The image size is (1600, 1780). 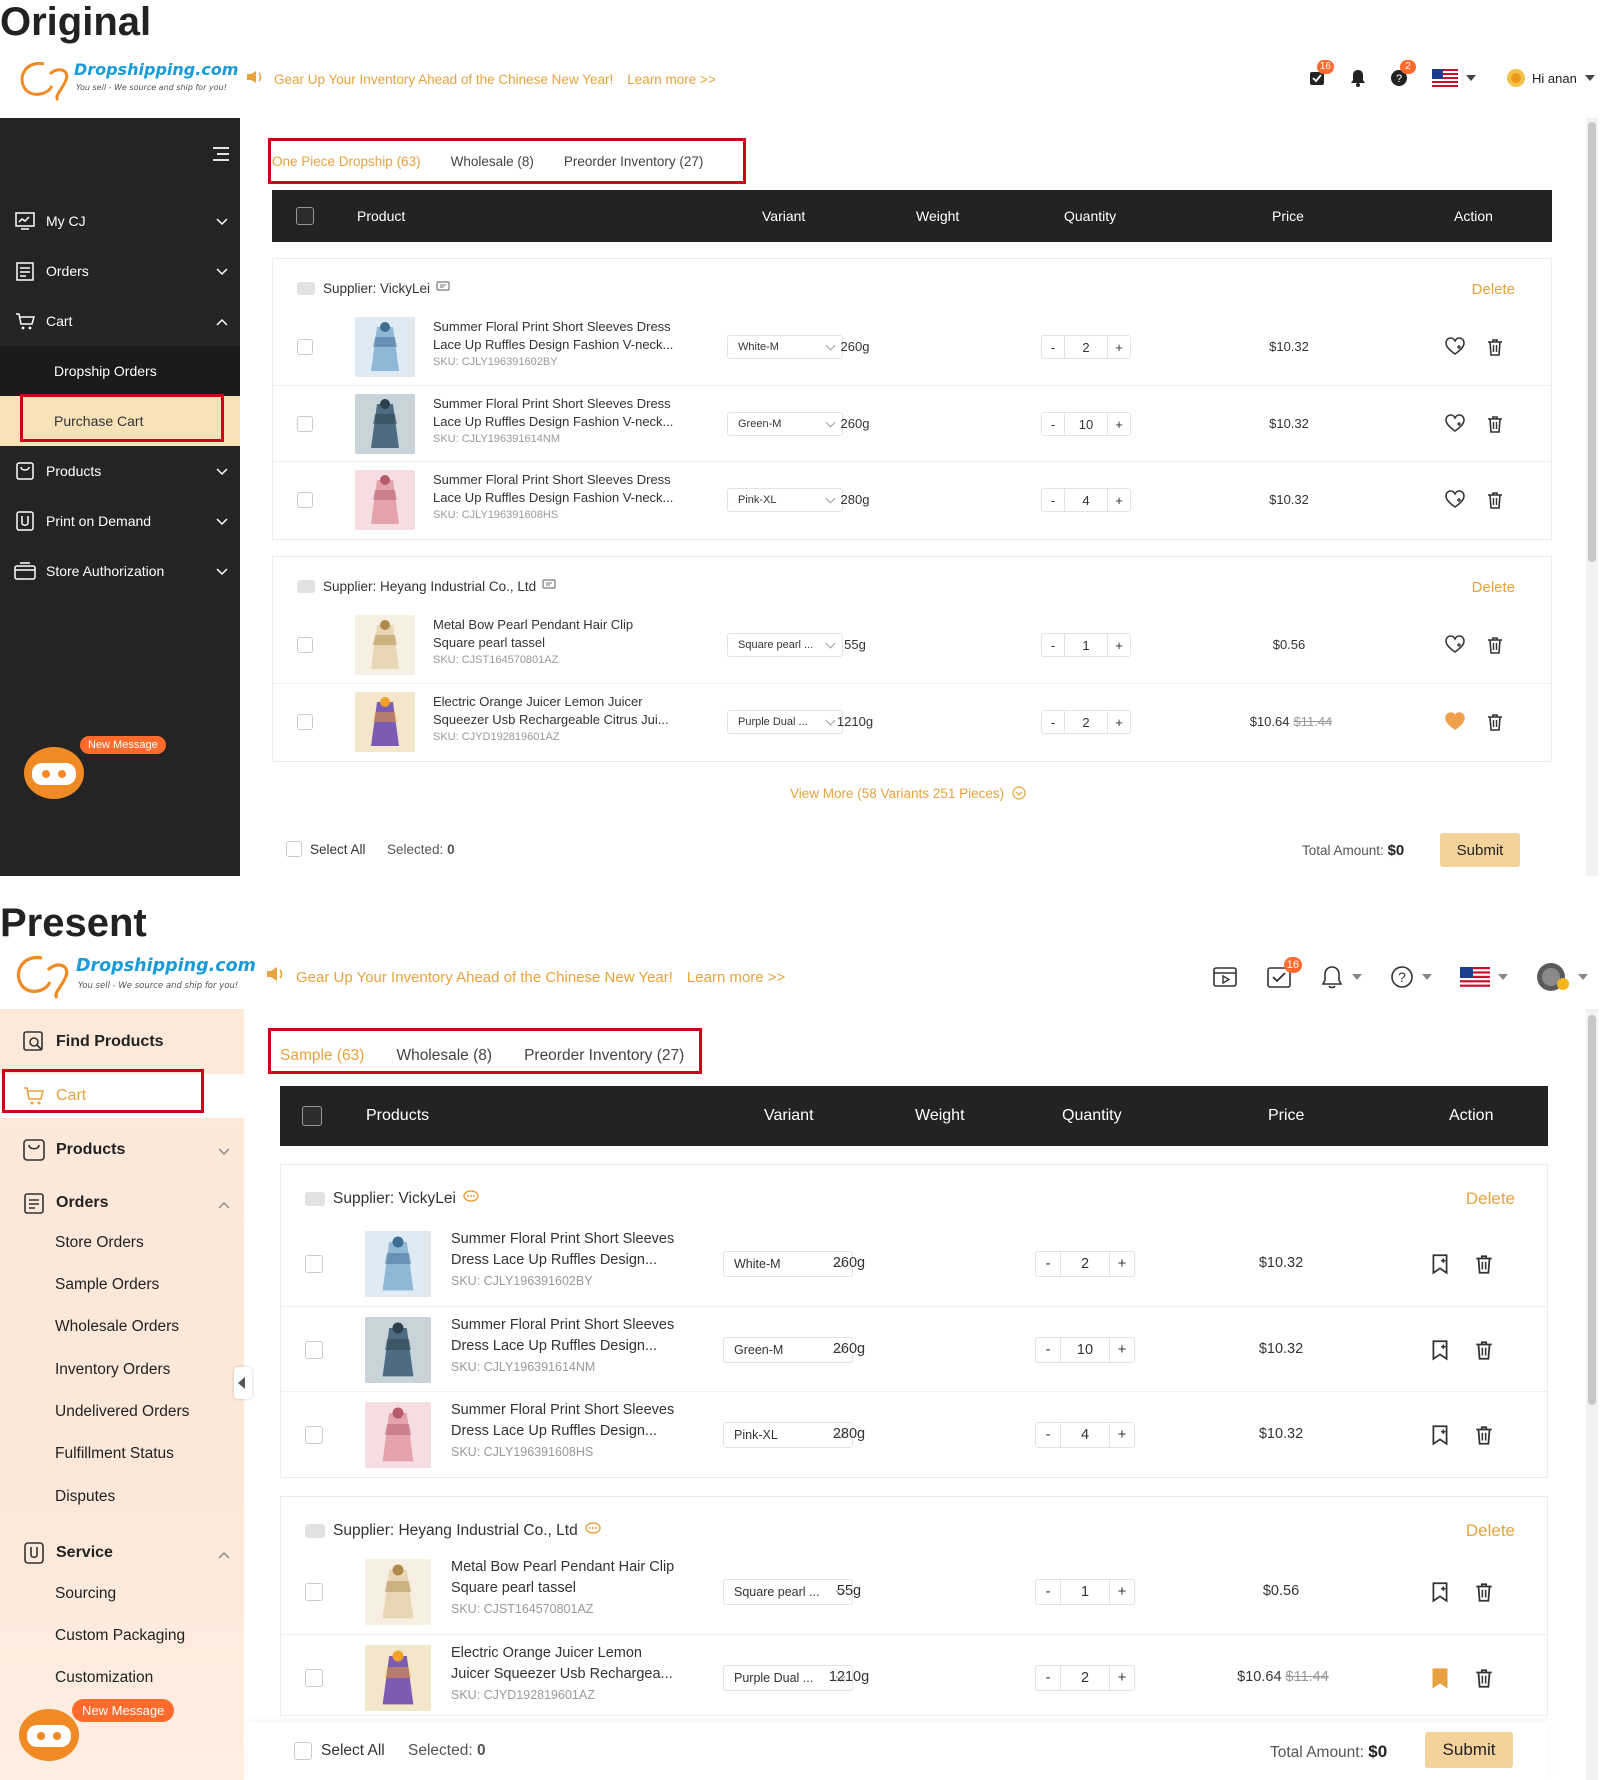 What do you see at coordinates (120, 571) in the screenshot?
I see `sidebar-item-store-authorization: Store Authorization` at bounding box center [120, 571].